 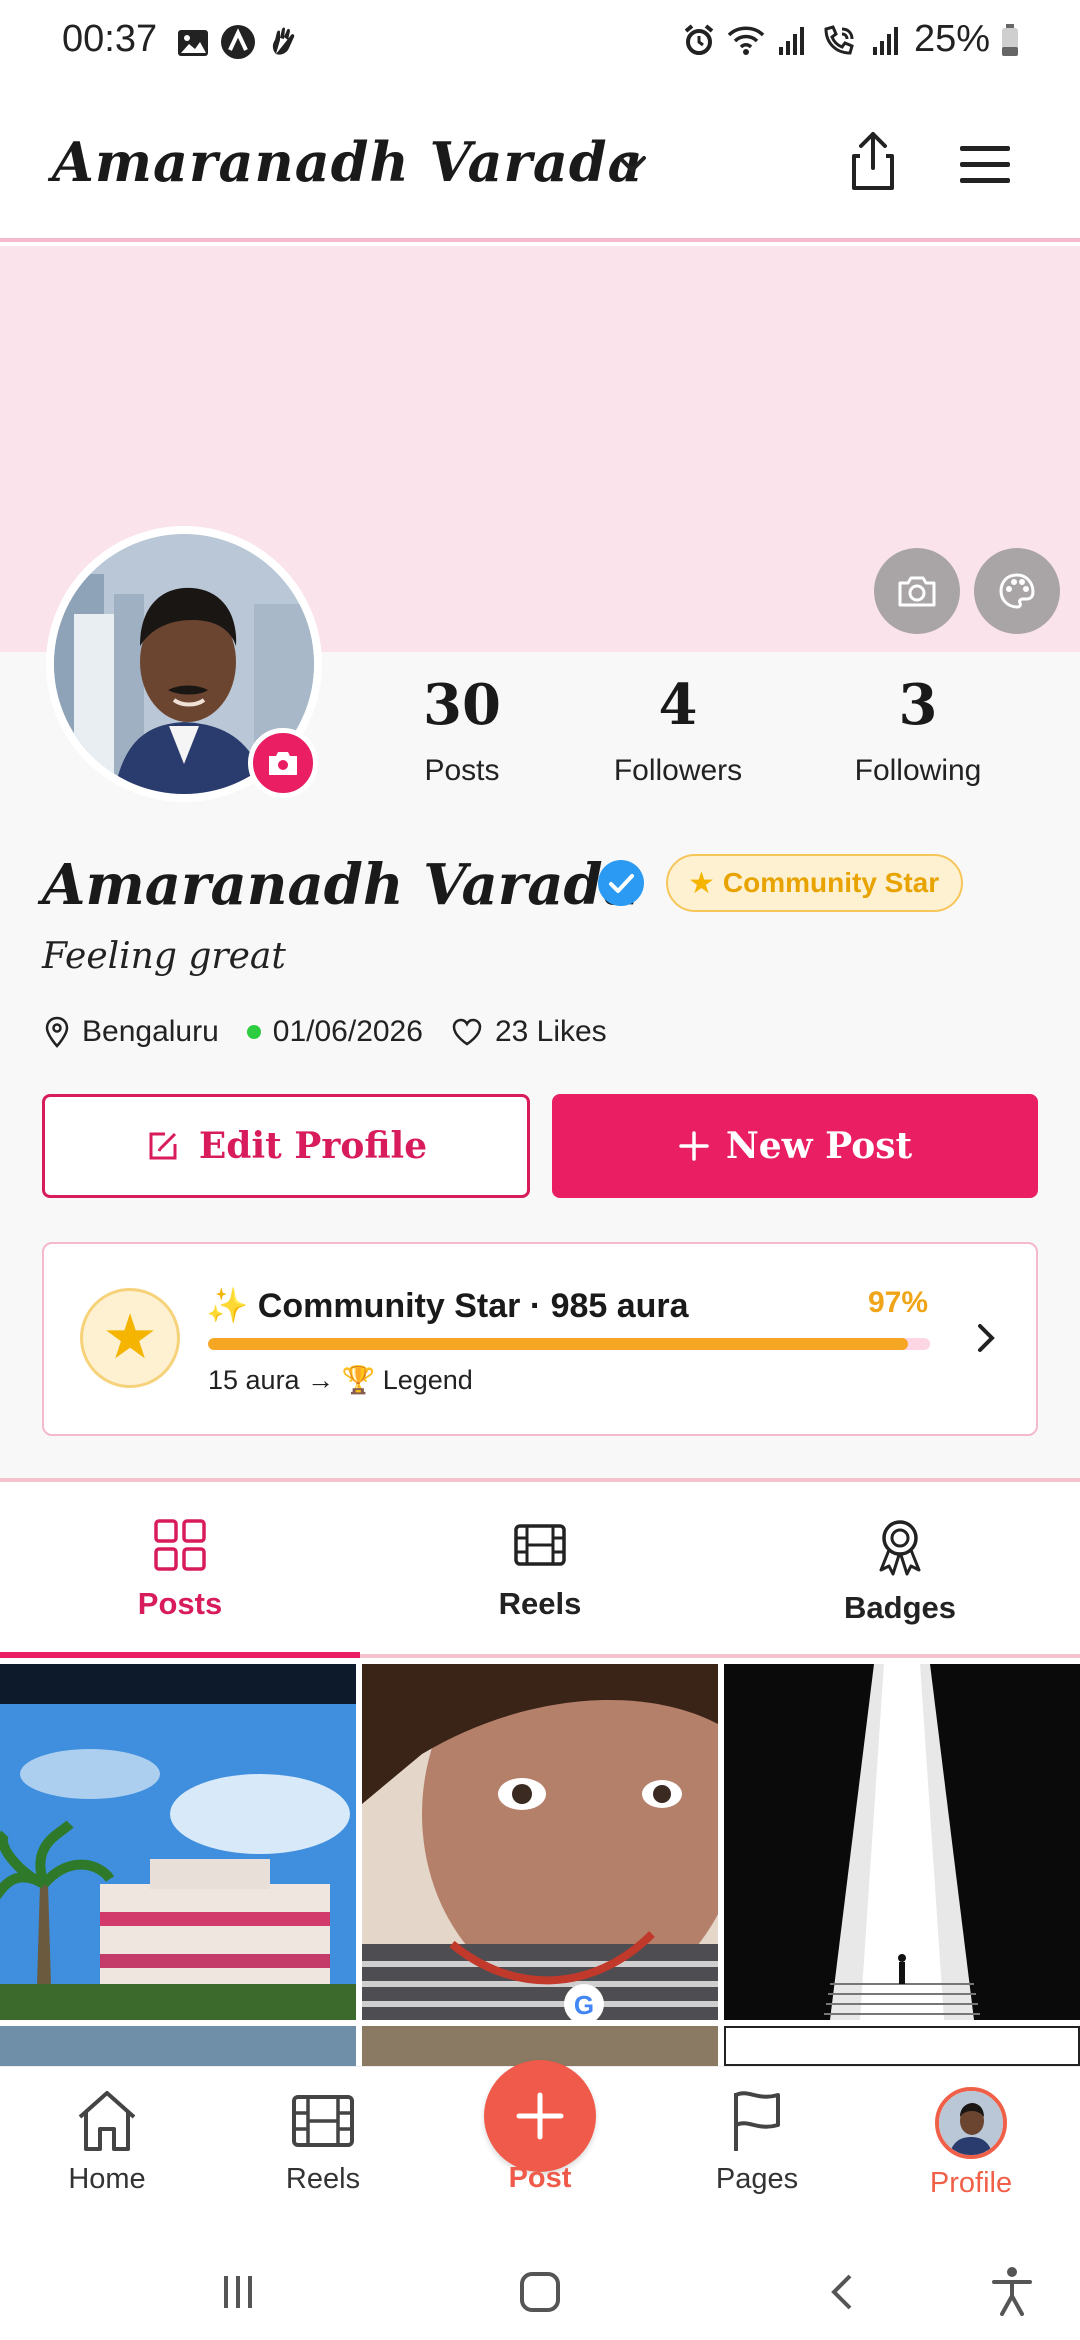 I want to click on palette-icon, so click(x=1017, y=591).